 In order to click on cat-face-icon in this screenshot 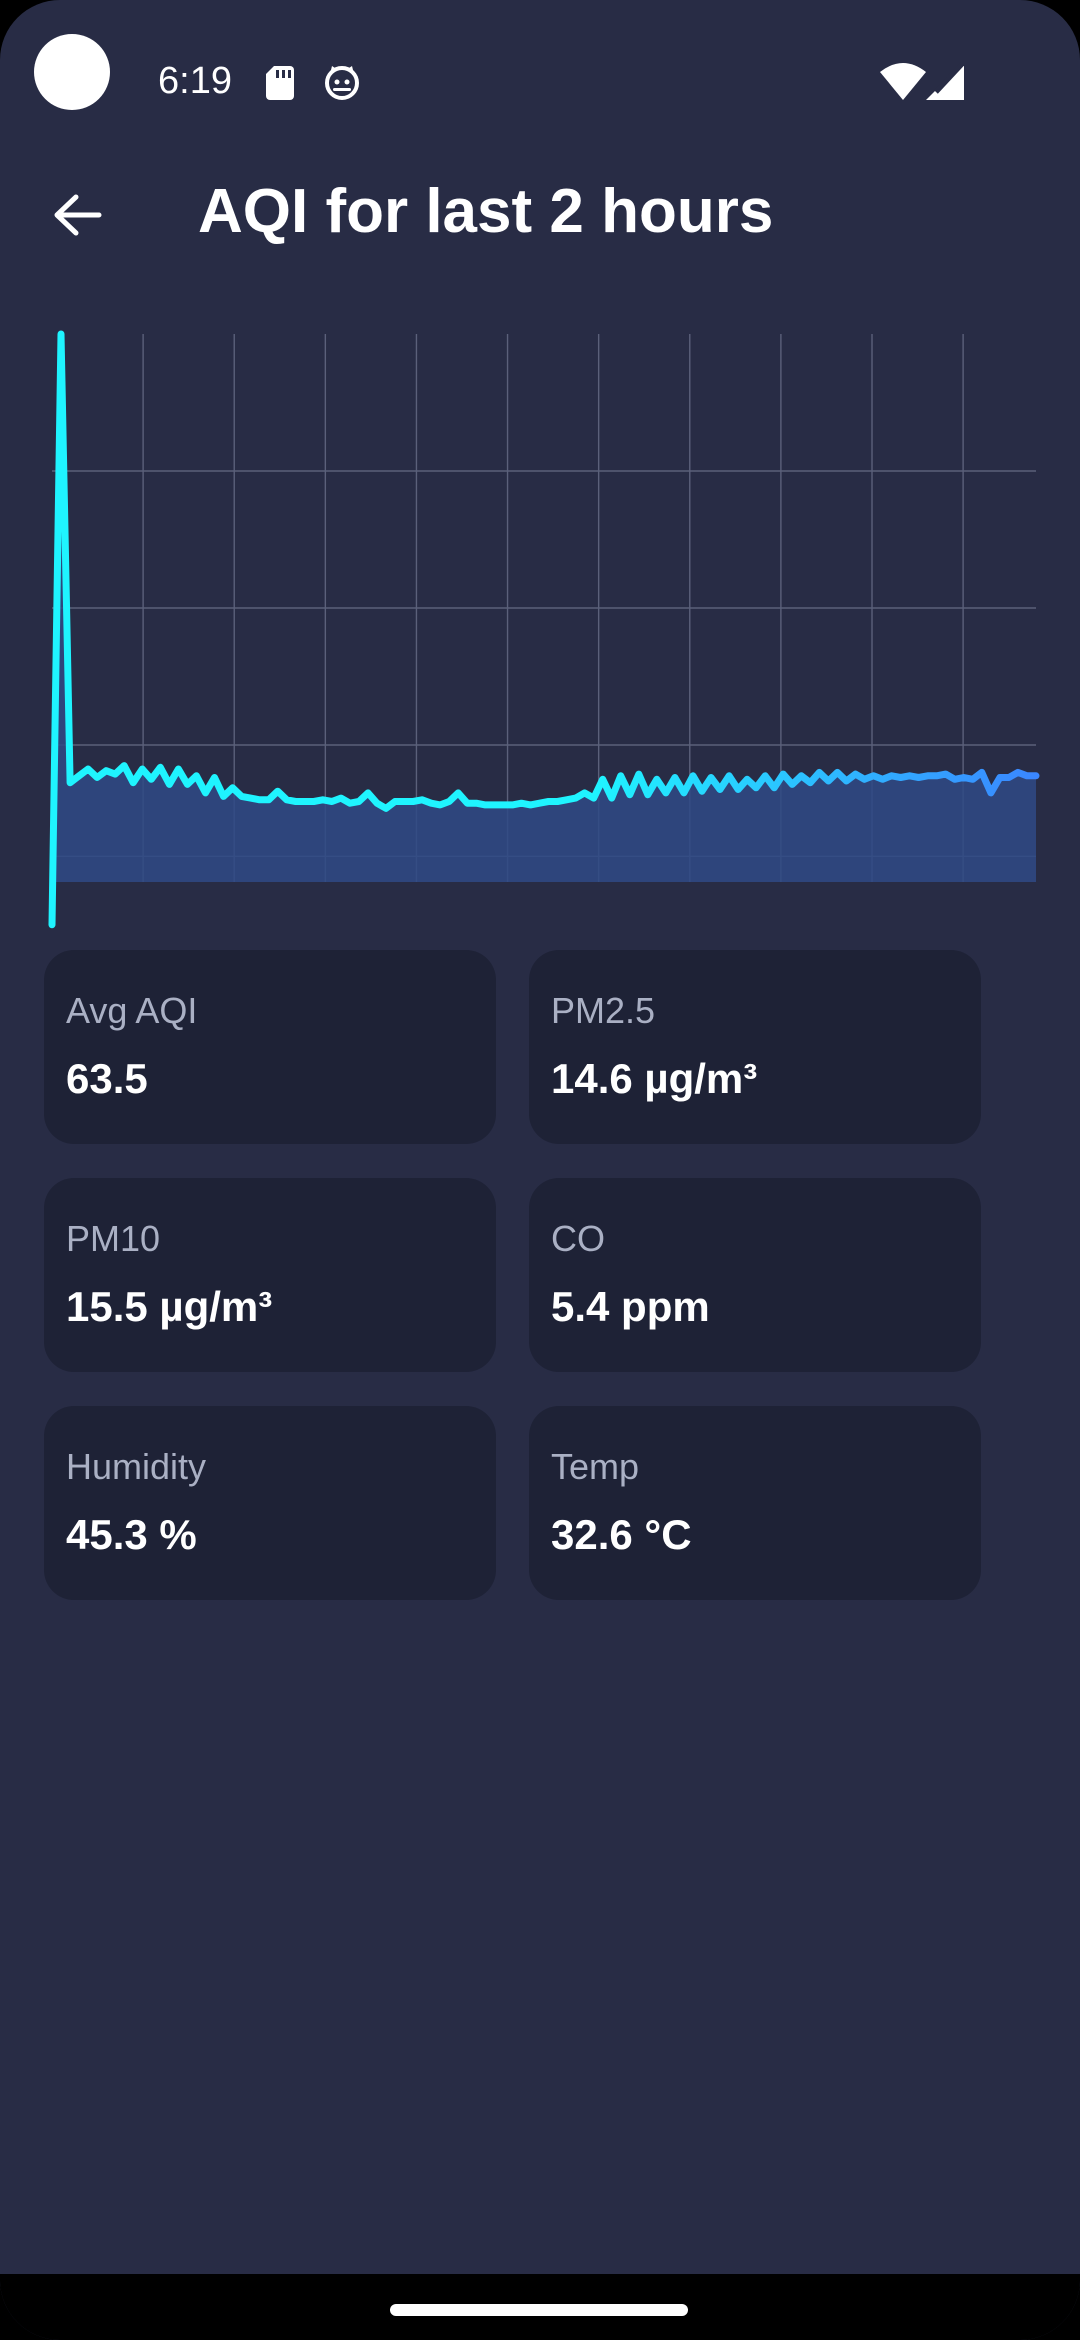, I will do `click(342, 83)`.